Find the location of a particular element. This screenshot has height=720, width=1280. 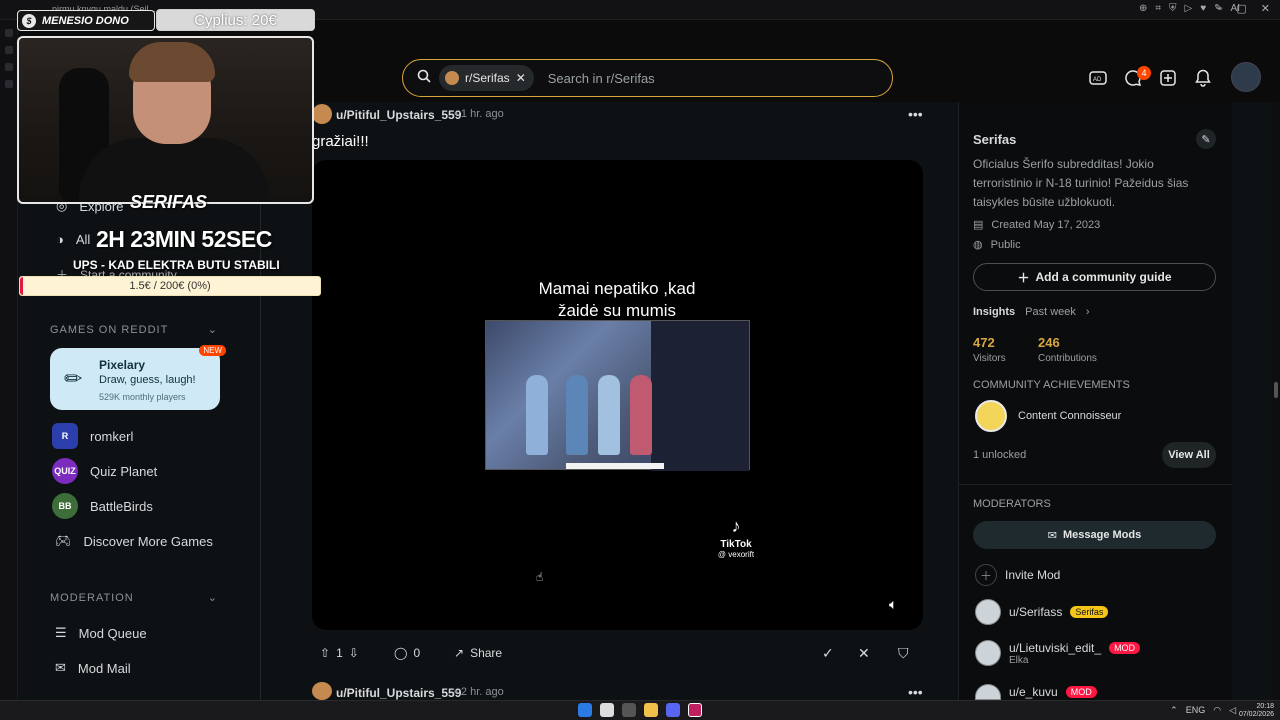

sidebar-item-mod-mail: ✉ Mod Mail is located at coordinates (93, 668).